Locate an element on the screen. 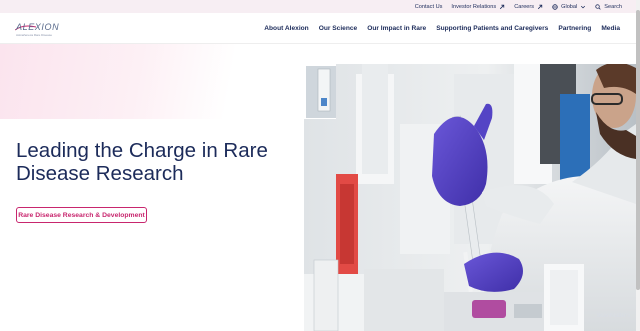  scrollbar is located at coordinates (638, 165).